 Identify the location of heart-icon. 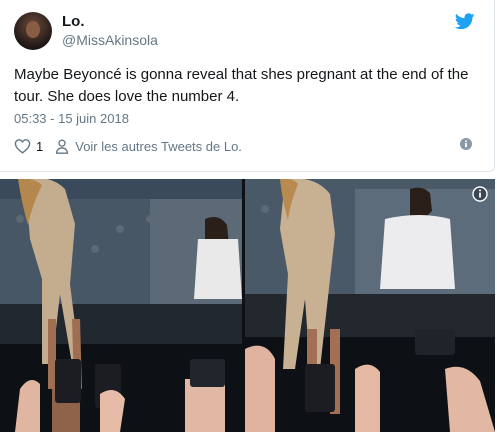
(22, 146).